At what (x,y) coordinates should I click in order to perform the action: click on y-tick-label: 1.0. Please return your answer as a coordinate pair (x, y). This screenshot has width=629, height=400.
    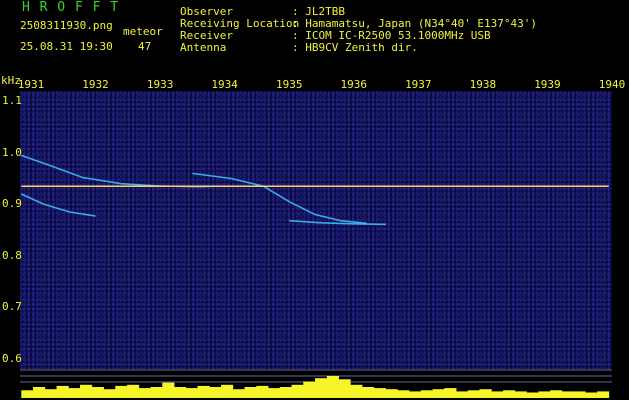
    Looking at the image, I should click on (12, 152).